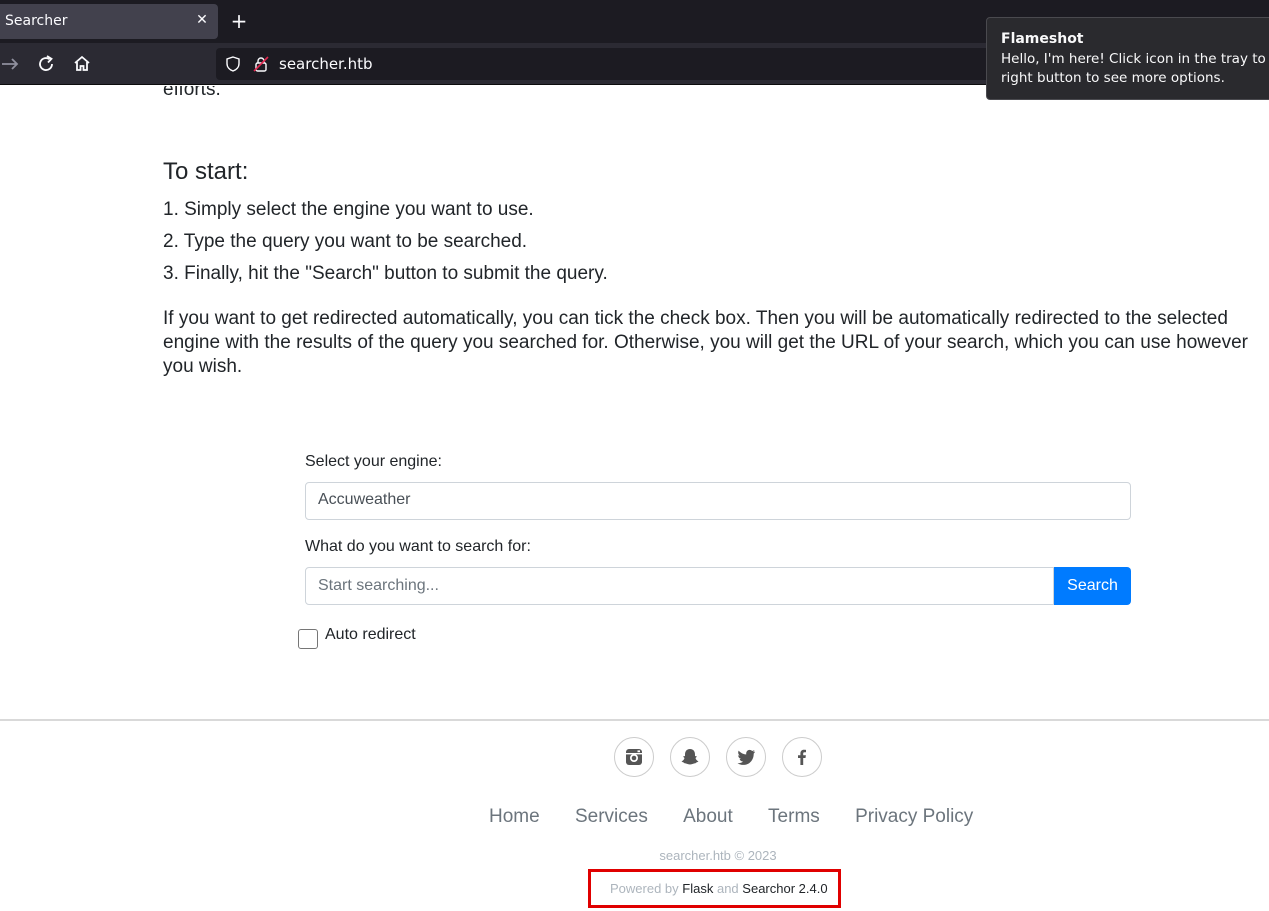 This screenshot has width=1269, height=911. What do you see at coordinates (261, 64) in the screenshot?
I see `insecure-lock-icon` at bounding box center [261, 64].